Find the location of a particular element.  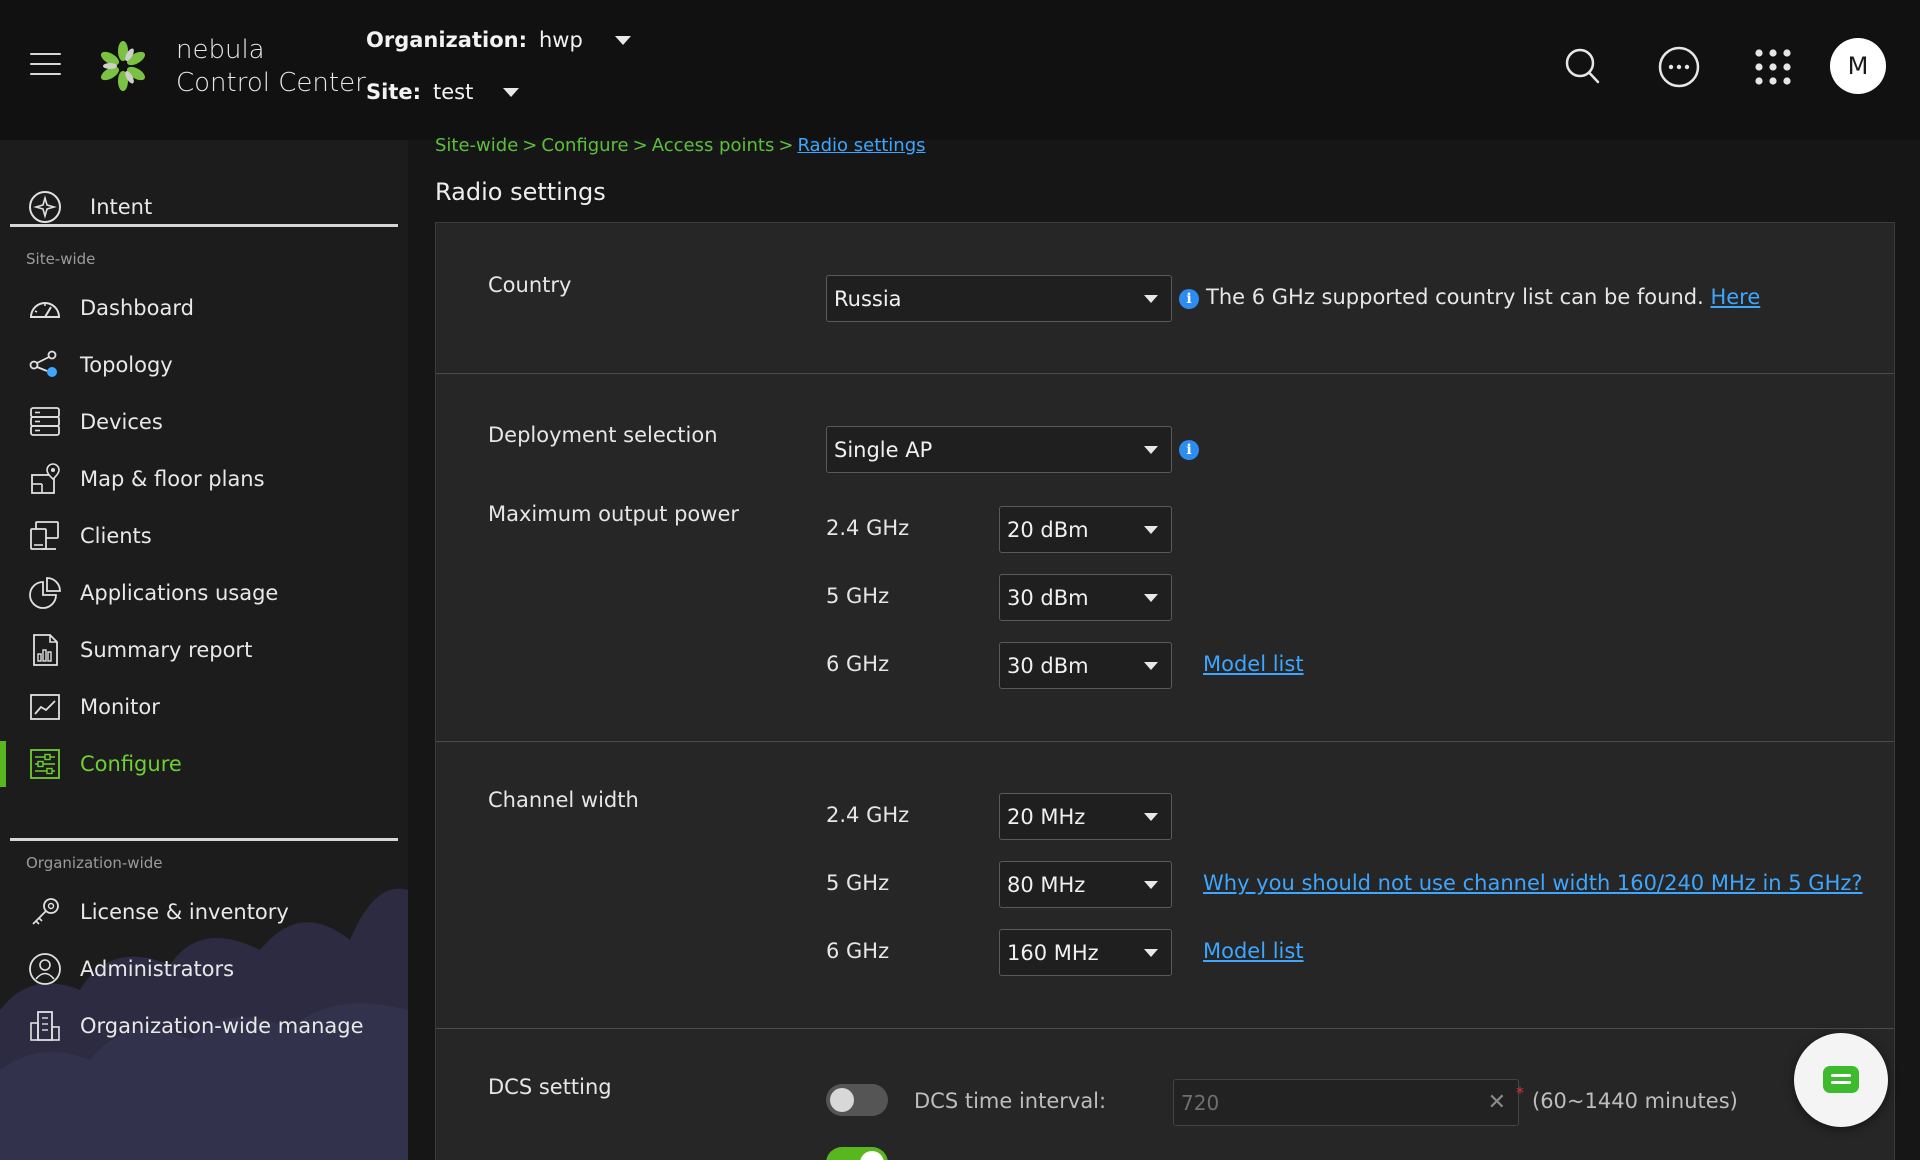

country-here-link: Here is located at coordinates (1735, 297).